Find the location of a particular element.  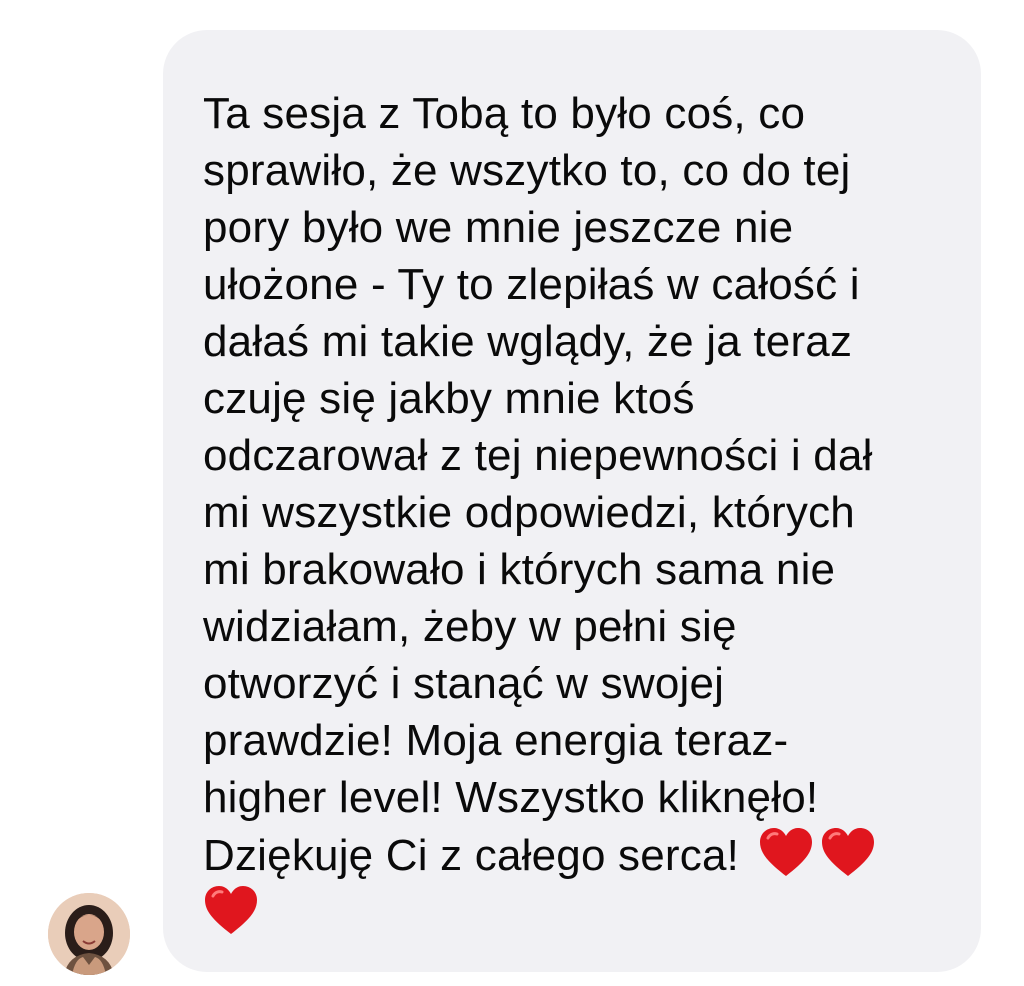

message-line: widziałam, żeby w pełni się is located at coordinates (470, 626).